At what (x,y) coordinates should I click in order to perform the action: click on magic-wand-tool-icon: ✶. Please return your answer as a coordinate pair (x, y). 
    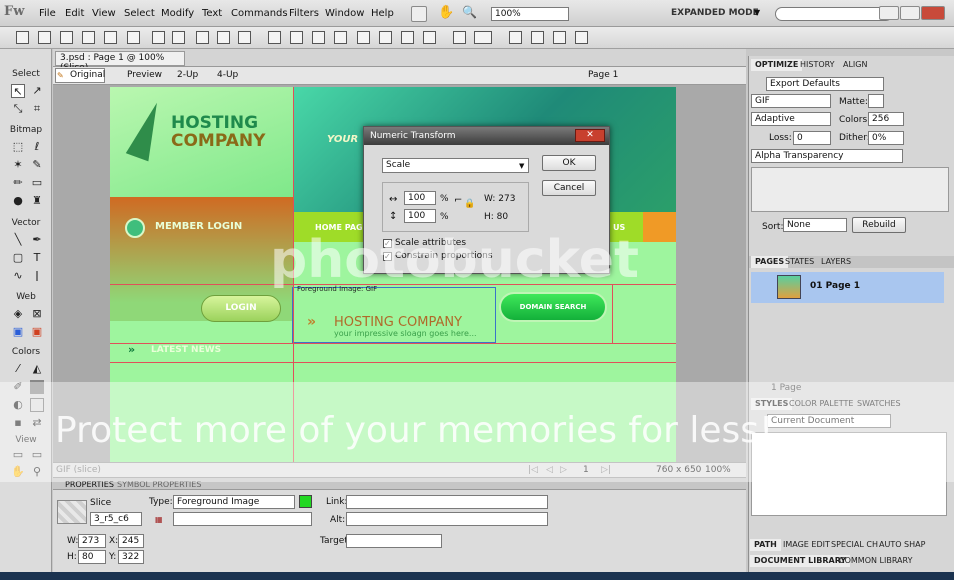
    Looking at the image, I should click on (18, 165).